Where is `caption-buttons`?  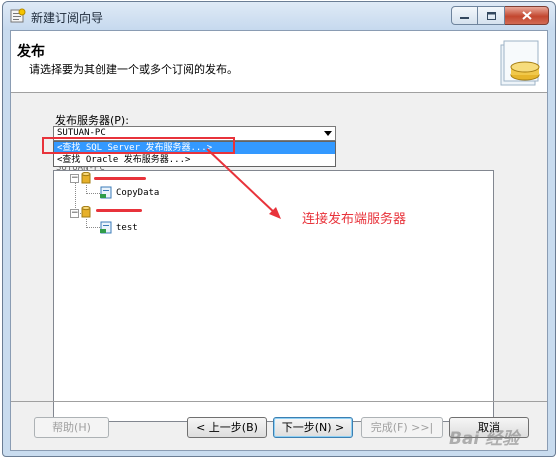 caption-buttons is located at coordinates (500, 16).